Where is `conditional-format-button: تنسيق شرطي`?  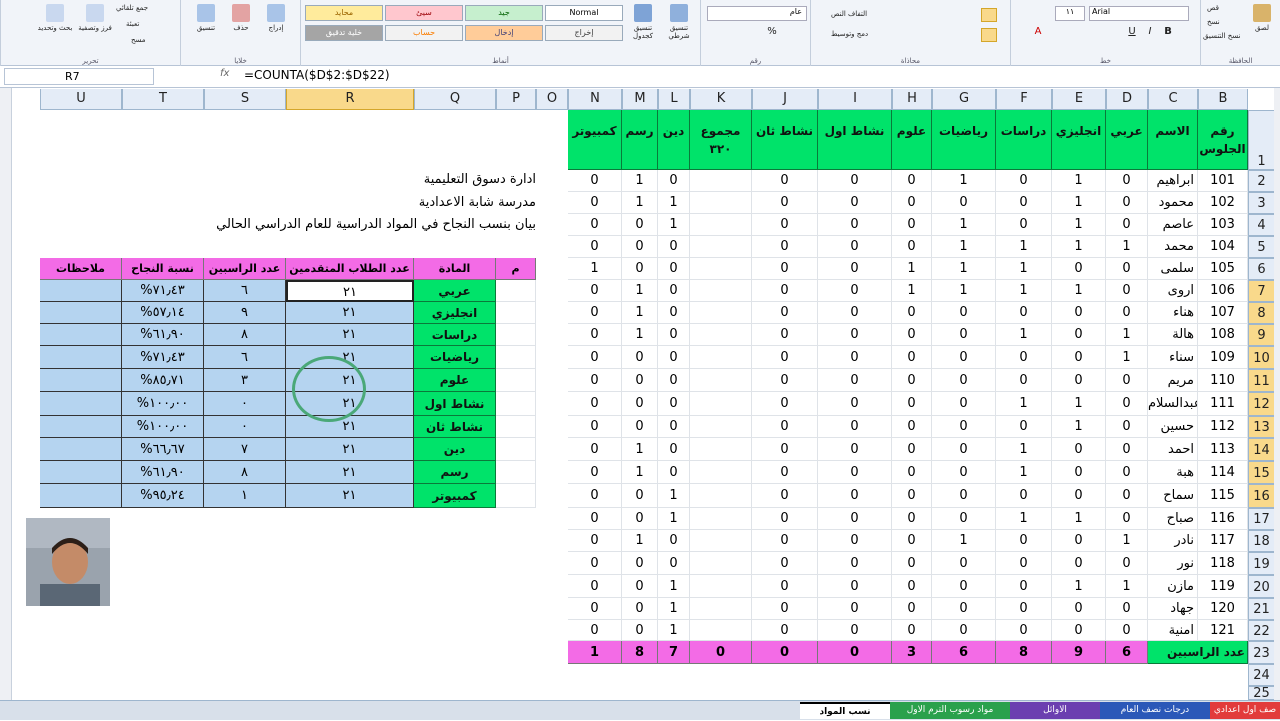 conditional-format-button: تنسيق شرطي is located at coordinates (679, 22).